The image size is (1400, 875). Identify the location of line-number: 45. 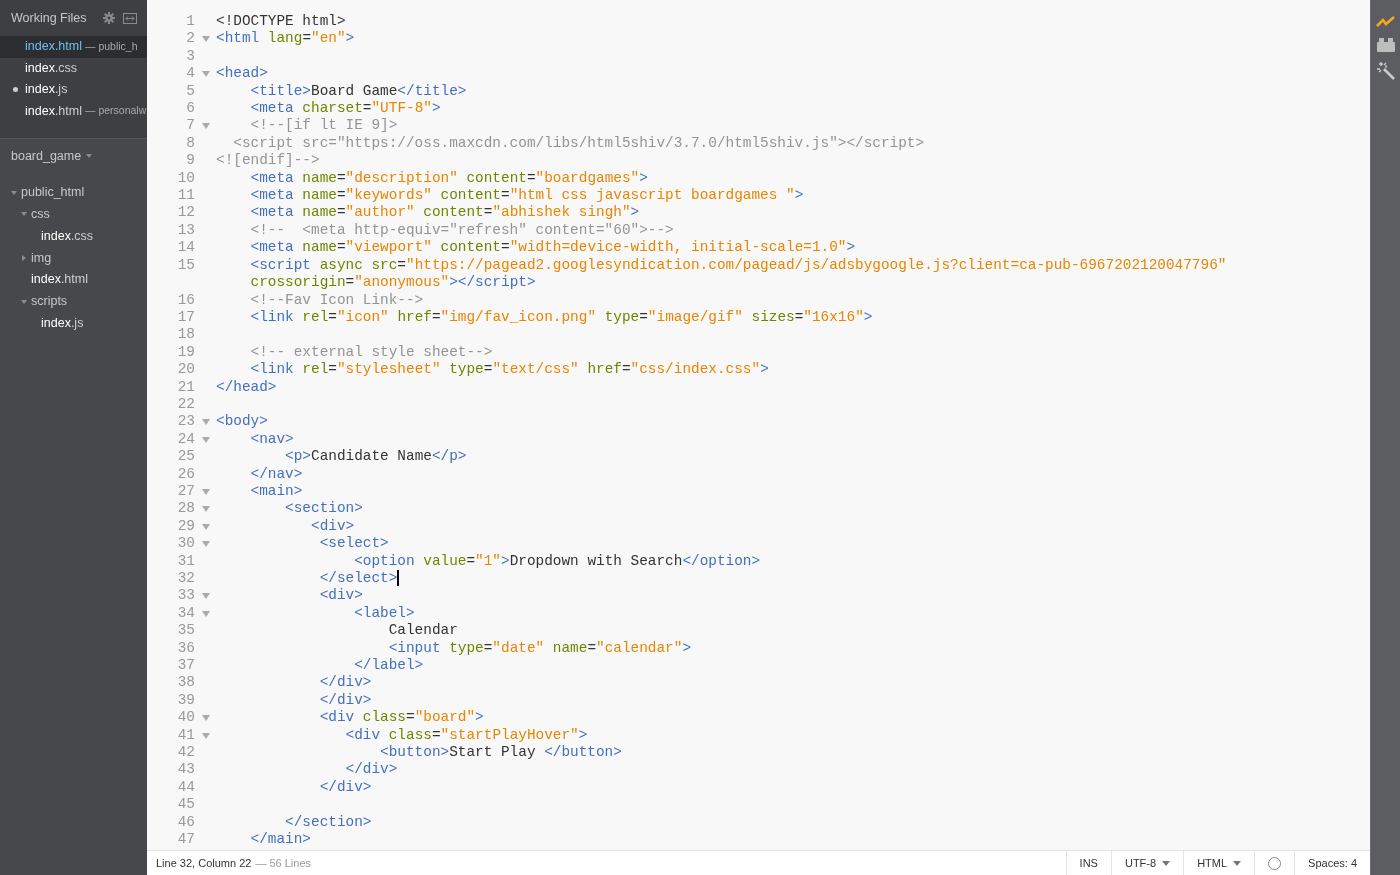
(185, 805).